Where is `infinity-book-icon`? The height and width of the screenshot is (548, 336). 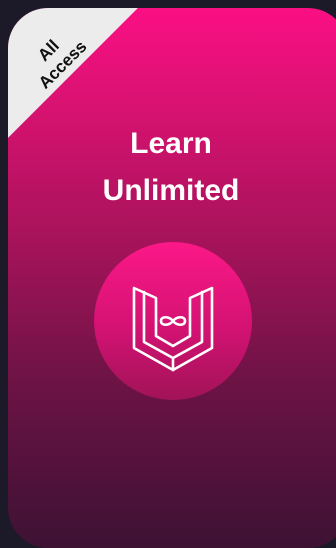
infinity-book-icon is located at coordinates (173, 329).